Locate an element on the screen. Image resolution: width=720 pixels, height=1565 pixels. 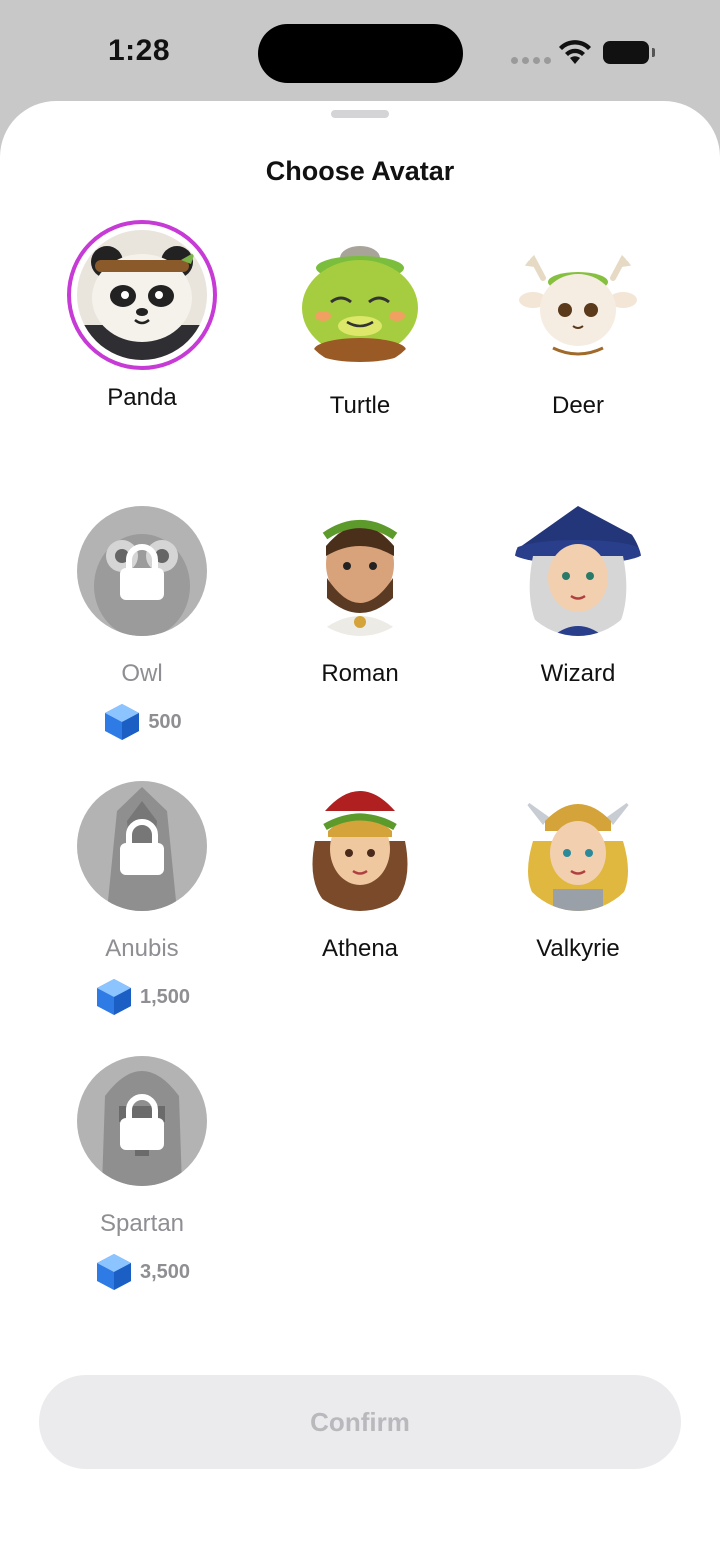
valkyrie-avatar is located at coordinates (578, 846).